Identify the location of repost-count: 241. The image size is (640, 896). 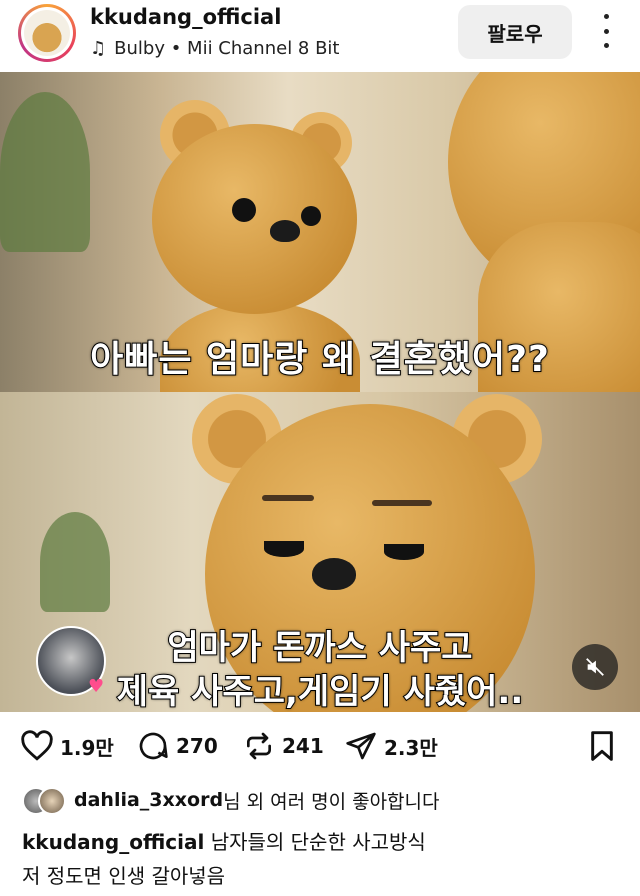
(303, 746).